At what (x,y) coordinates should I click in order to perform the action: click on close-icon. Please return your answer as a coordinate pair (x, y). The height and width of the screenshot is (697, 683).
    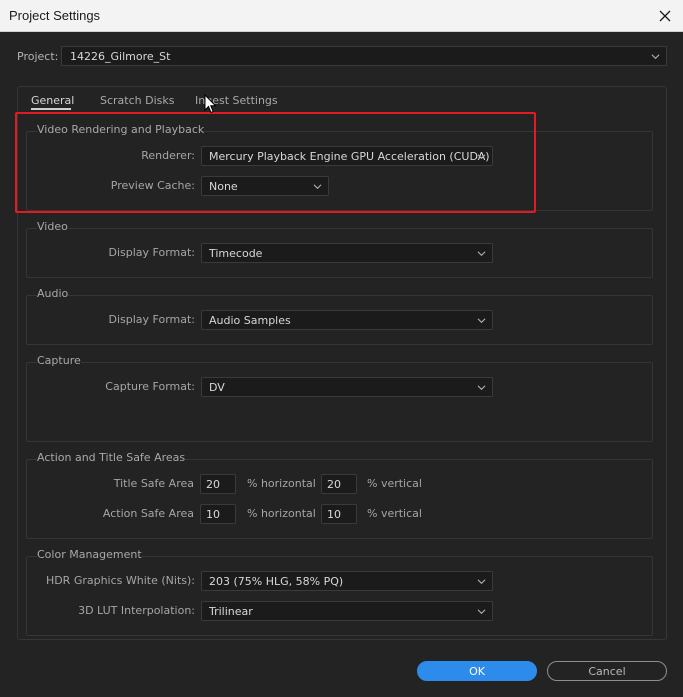
    Looking at the image, I should click on (665, 16).